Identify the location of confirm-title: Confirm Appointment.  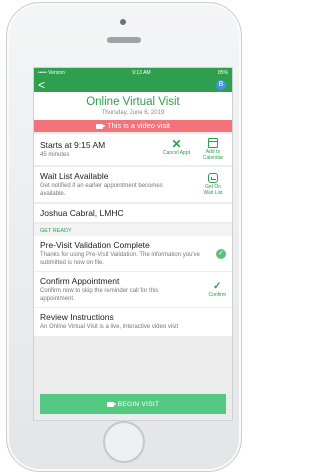
(80, 281).